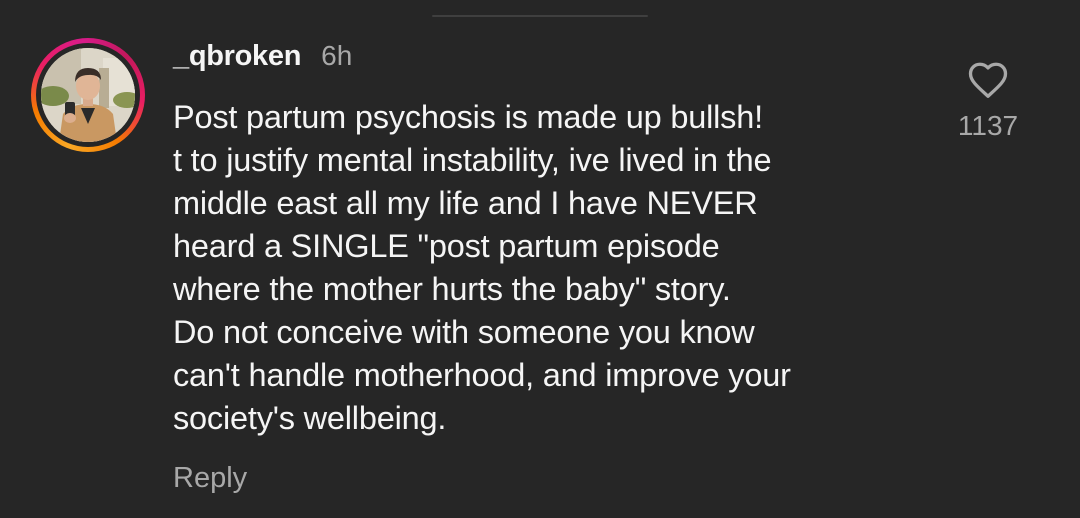  I want to click on username-link: _qbroken, so click(237, 56).